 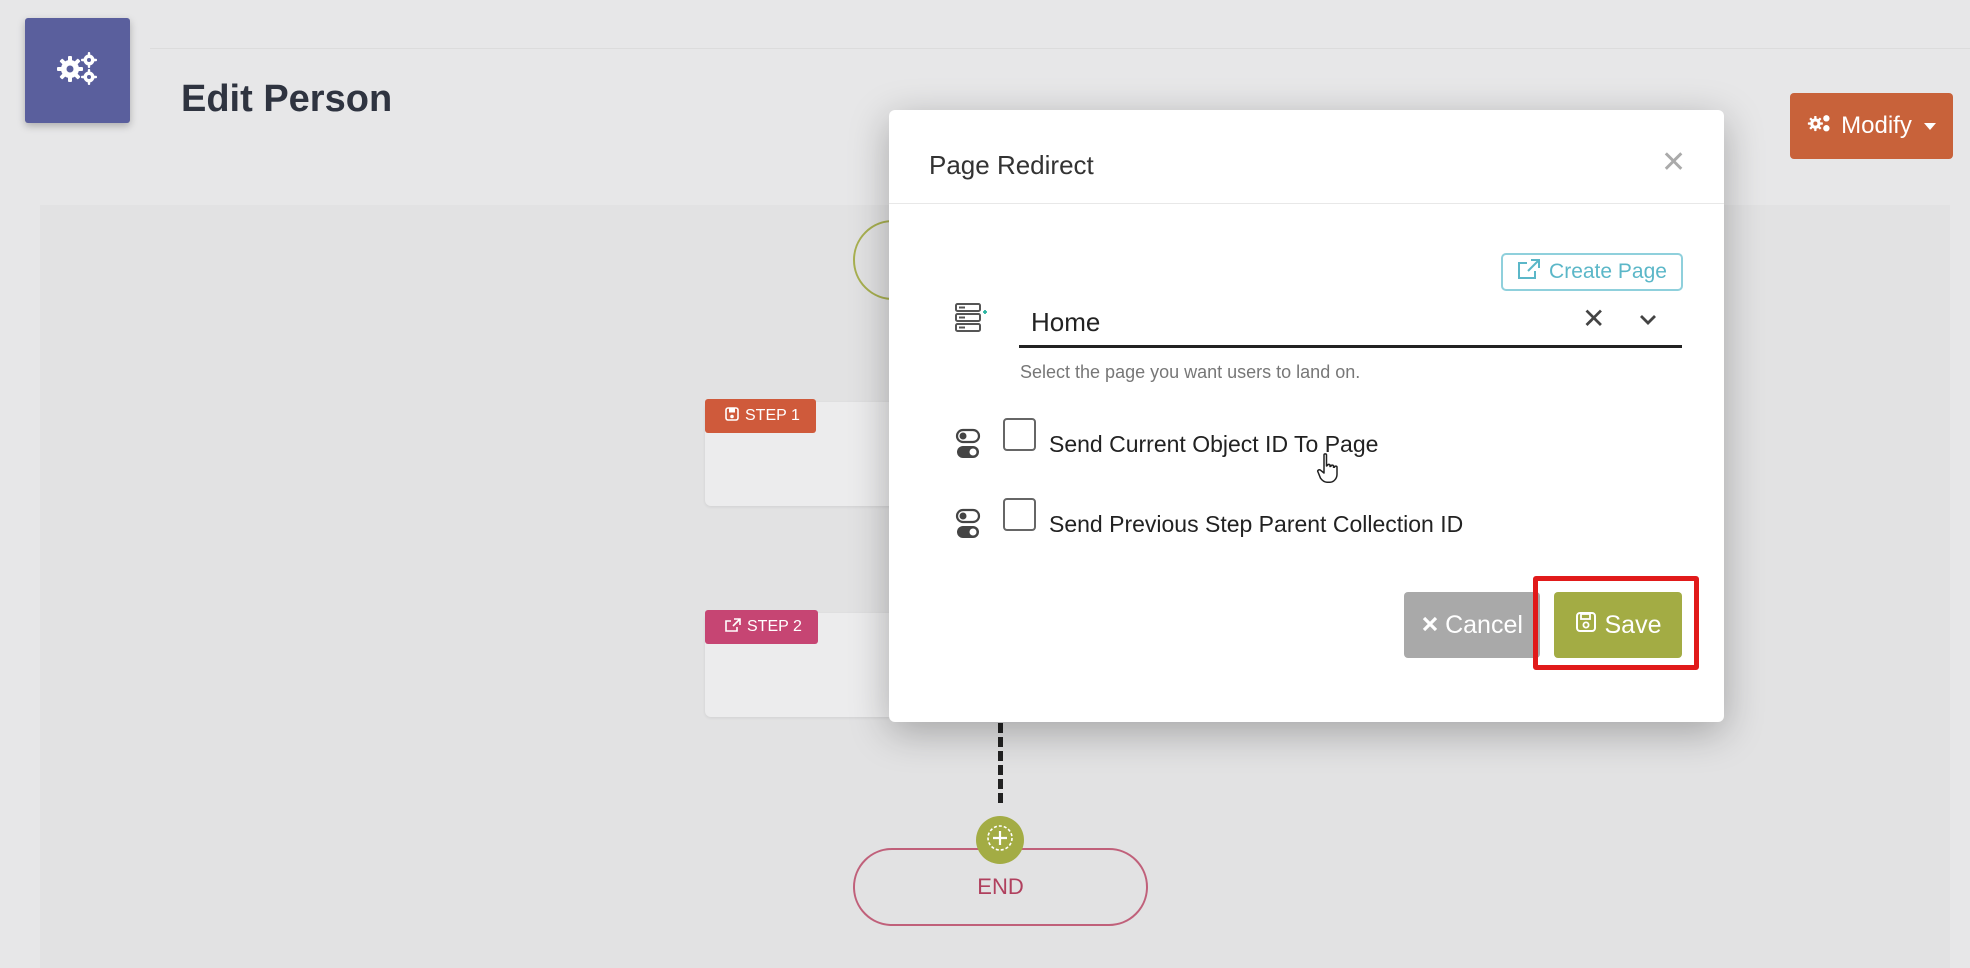 What do you see at coordinates (1430, 625) in the screenshot?
I see `close-icon` at bounding box center [1430, 625].